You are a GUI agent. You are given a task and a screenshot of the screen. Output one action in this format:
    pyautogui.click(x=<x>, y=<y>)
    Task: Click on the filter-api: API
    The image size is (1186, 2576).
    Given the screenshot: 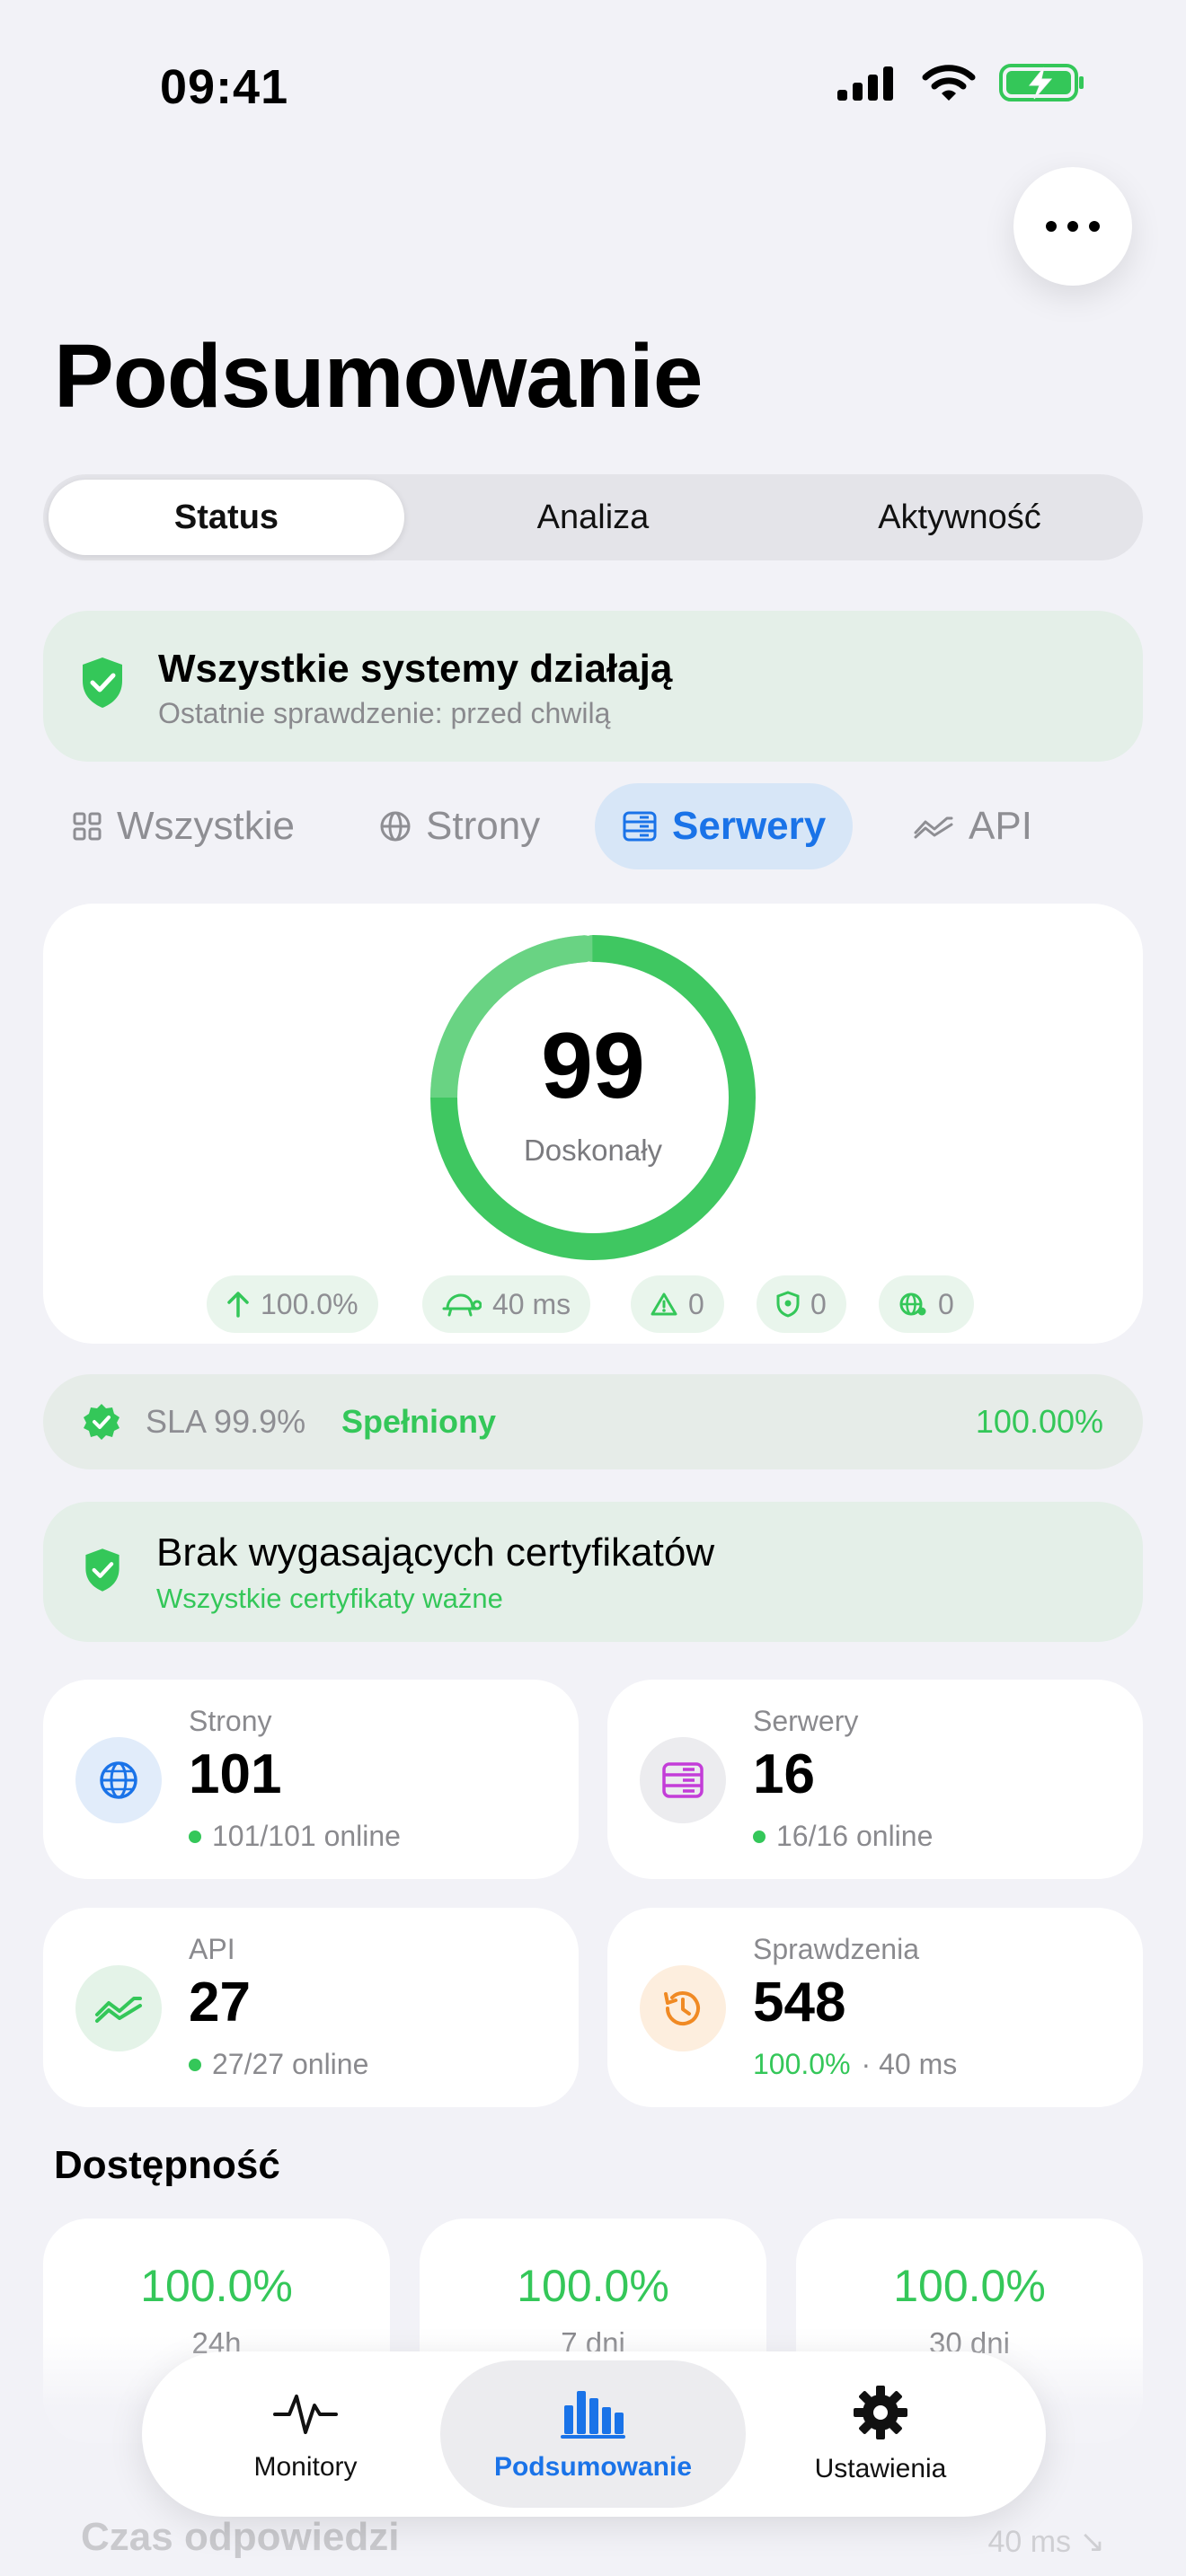 What is the action you would take?
    pyautogui.click(x=972, y=826)
    